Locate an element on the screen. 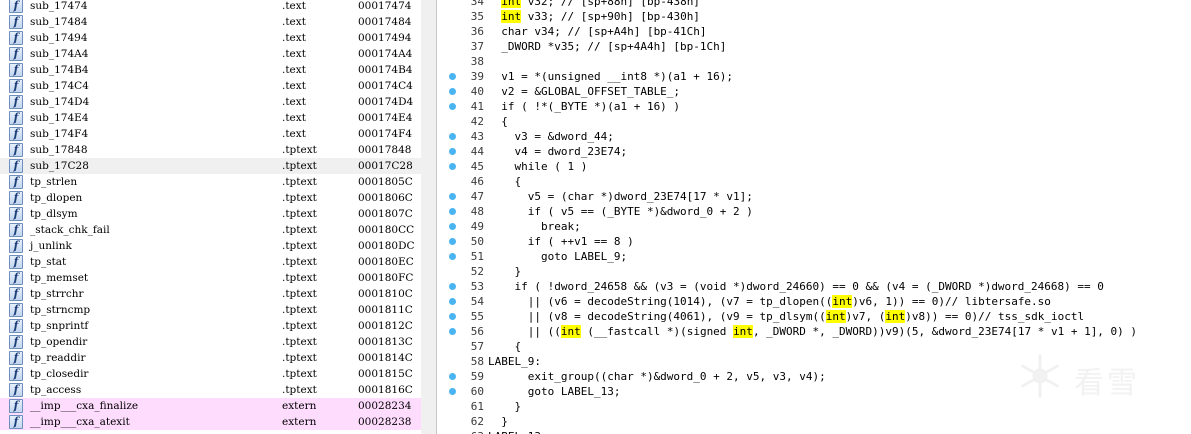 Image resolution: width=1191 pixels, height=434 pixels. function-icon: f is located at coordinates (16, 294).